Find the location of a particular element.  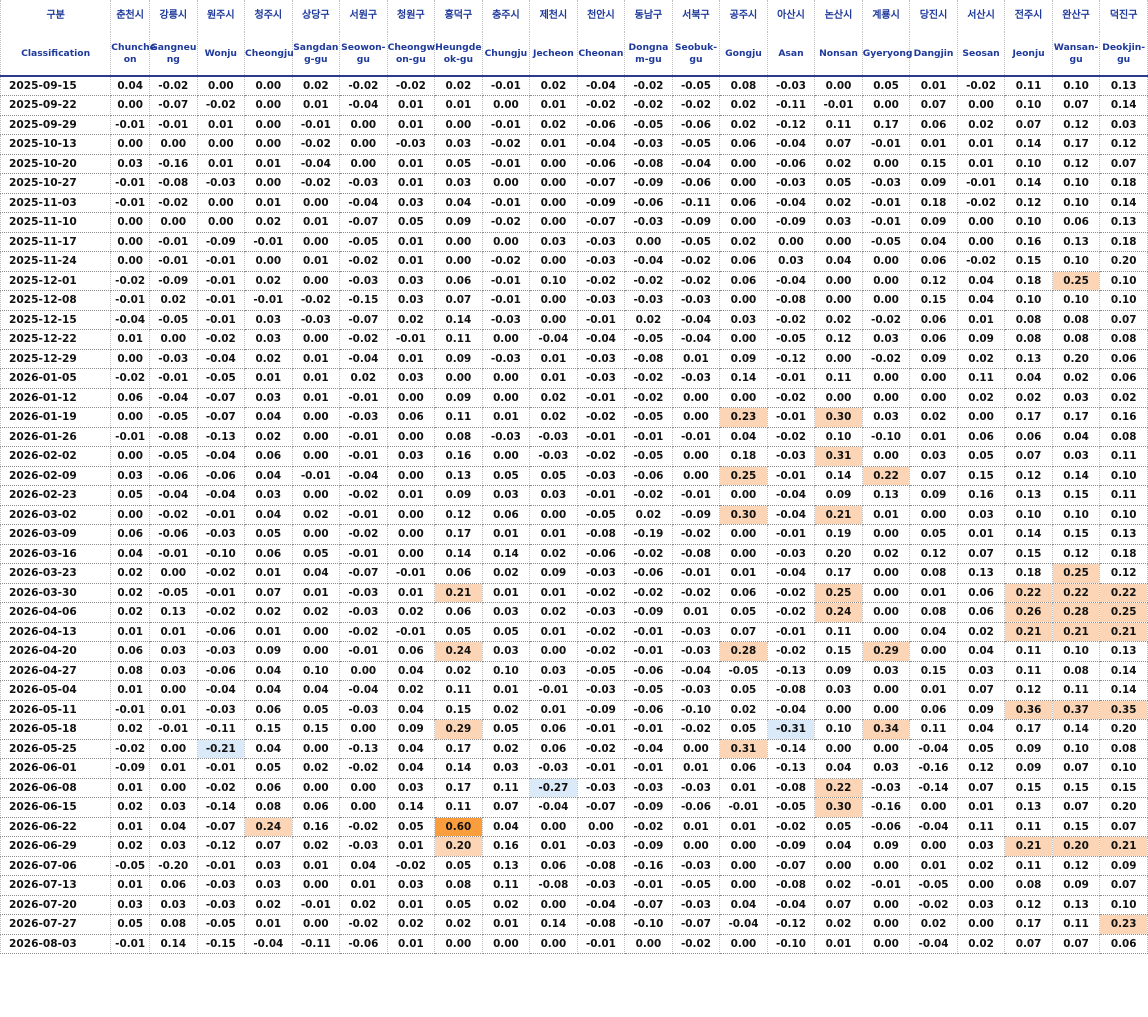

table-cell: 0.31 is located at coordinates (743, 749).